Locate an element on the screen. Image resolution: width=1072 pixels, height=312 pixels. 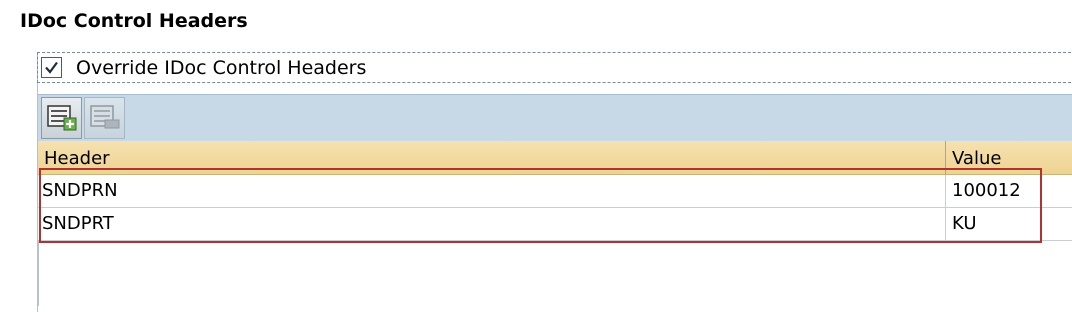
column-header-header: Header is located at coordinates (77, 159).